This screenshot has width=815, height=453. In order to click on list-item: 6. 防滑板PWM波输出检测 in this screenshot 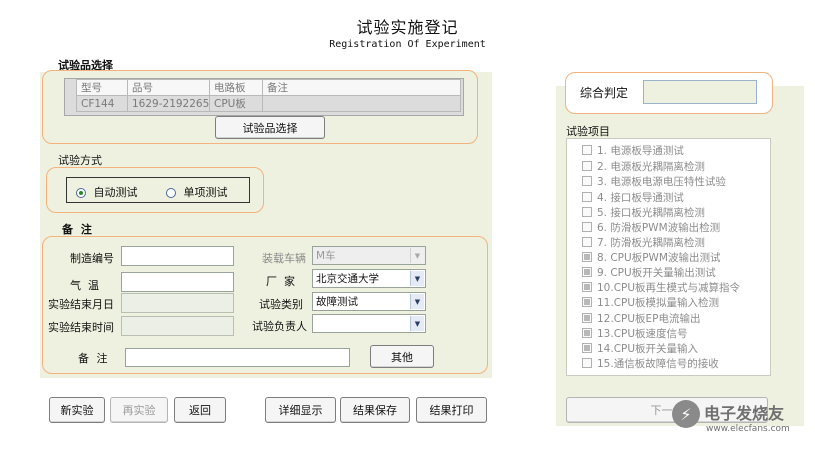, I will do `click(651, 228)`.